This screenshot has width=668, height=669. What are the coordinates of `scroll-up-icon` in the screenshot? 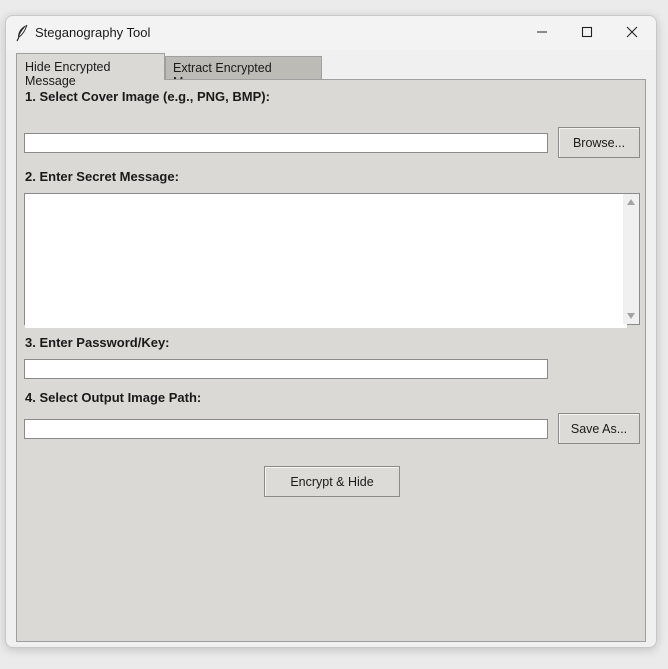 It's located at (631, 202).